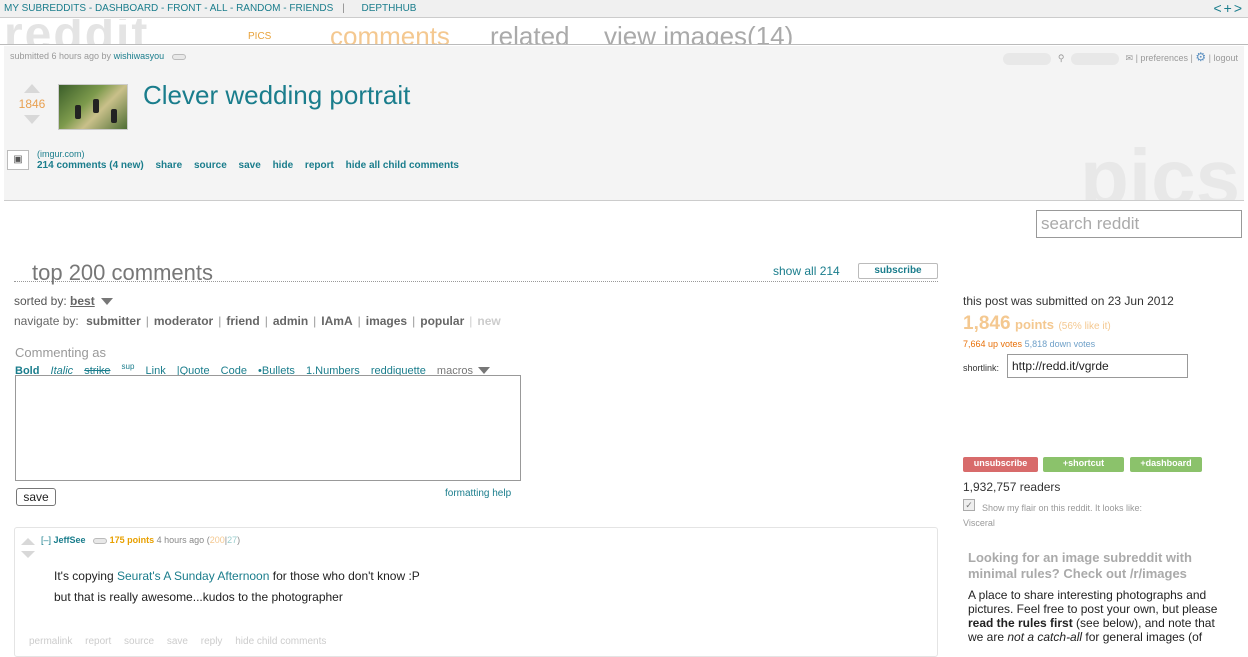 The width and height of the screenshot is (1248, 657). What do you see at coordinates (1060, 344) in the screenshot?
I see `down-votes: 5,818 down votes` at bounding box center [1060, 344].